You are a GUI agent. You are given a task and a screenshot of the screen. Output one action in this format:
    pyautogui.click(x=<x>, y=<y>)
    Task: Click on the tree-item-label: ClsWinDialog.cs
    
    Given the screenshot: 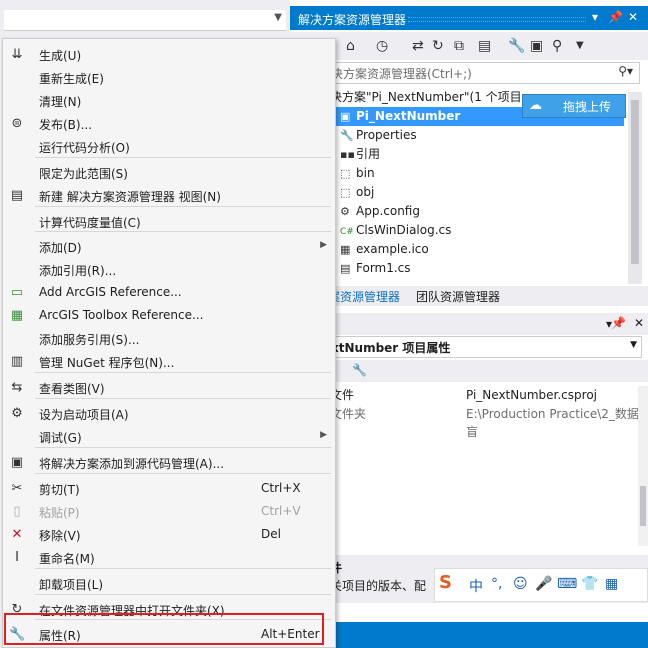 What is the action you would take?
    pyautogui.click(x=404, y=230)
    